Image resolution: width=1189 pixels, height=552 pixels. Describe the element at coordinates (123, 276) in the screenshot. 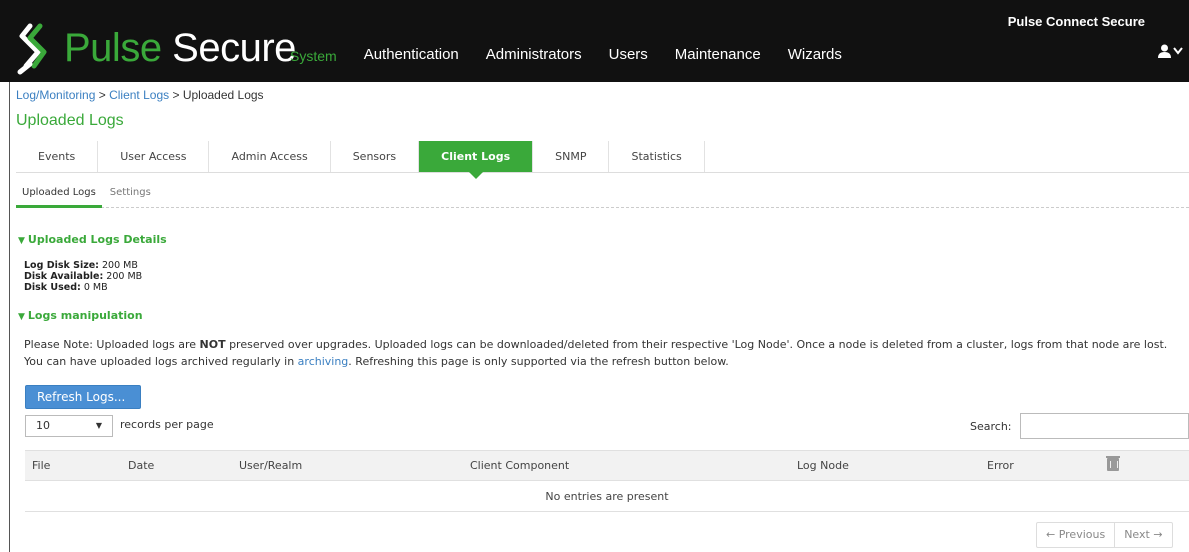

I see `disk-available-value: 200 MB` at that location.